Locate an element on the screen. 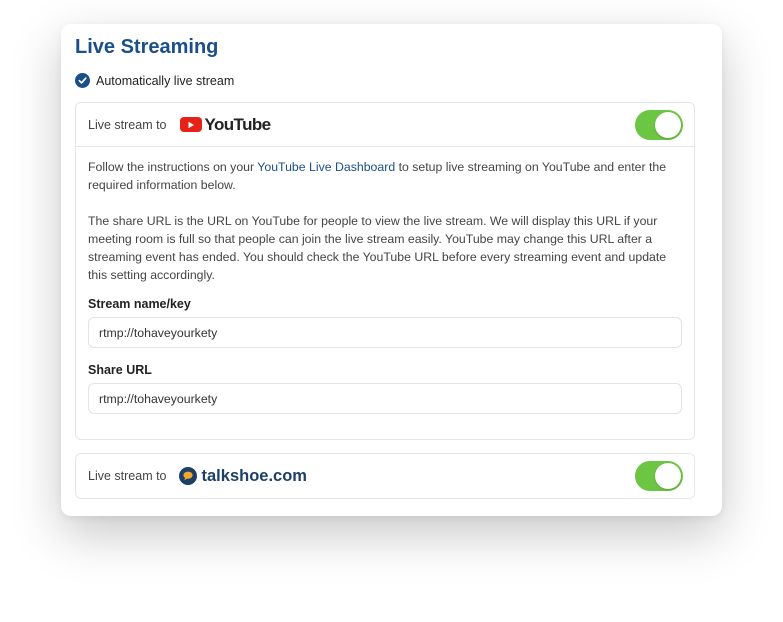  talkshoe-wordmark: talkshoe.com is located at coordinates (254, 475).